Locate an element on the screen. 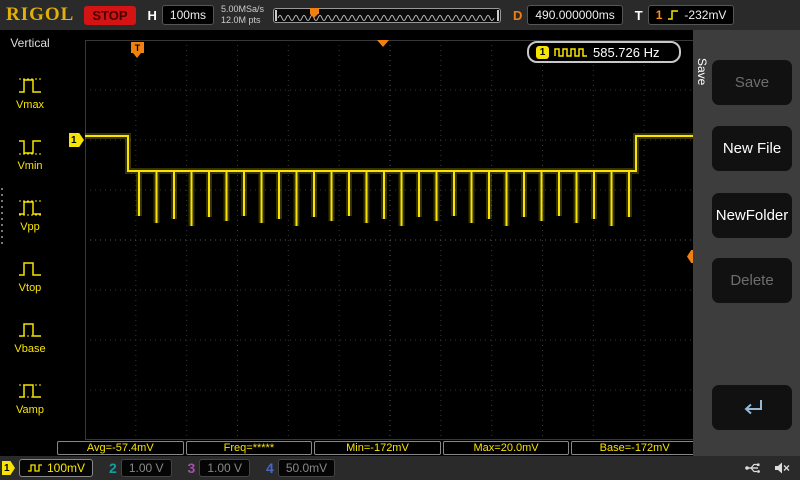  pulse-train-icon is located at coordinates (570, 52).